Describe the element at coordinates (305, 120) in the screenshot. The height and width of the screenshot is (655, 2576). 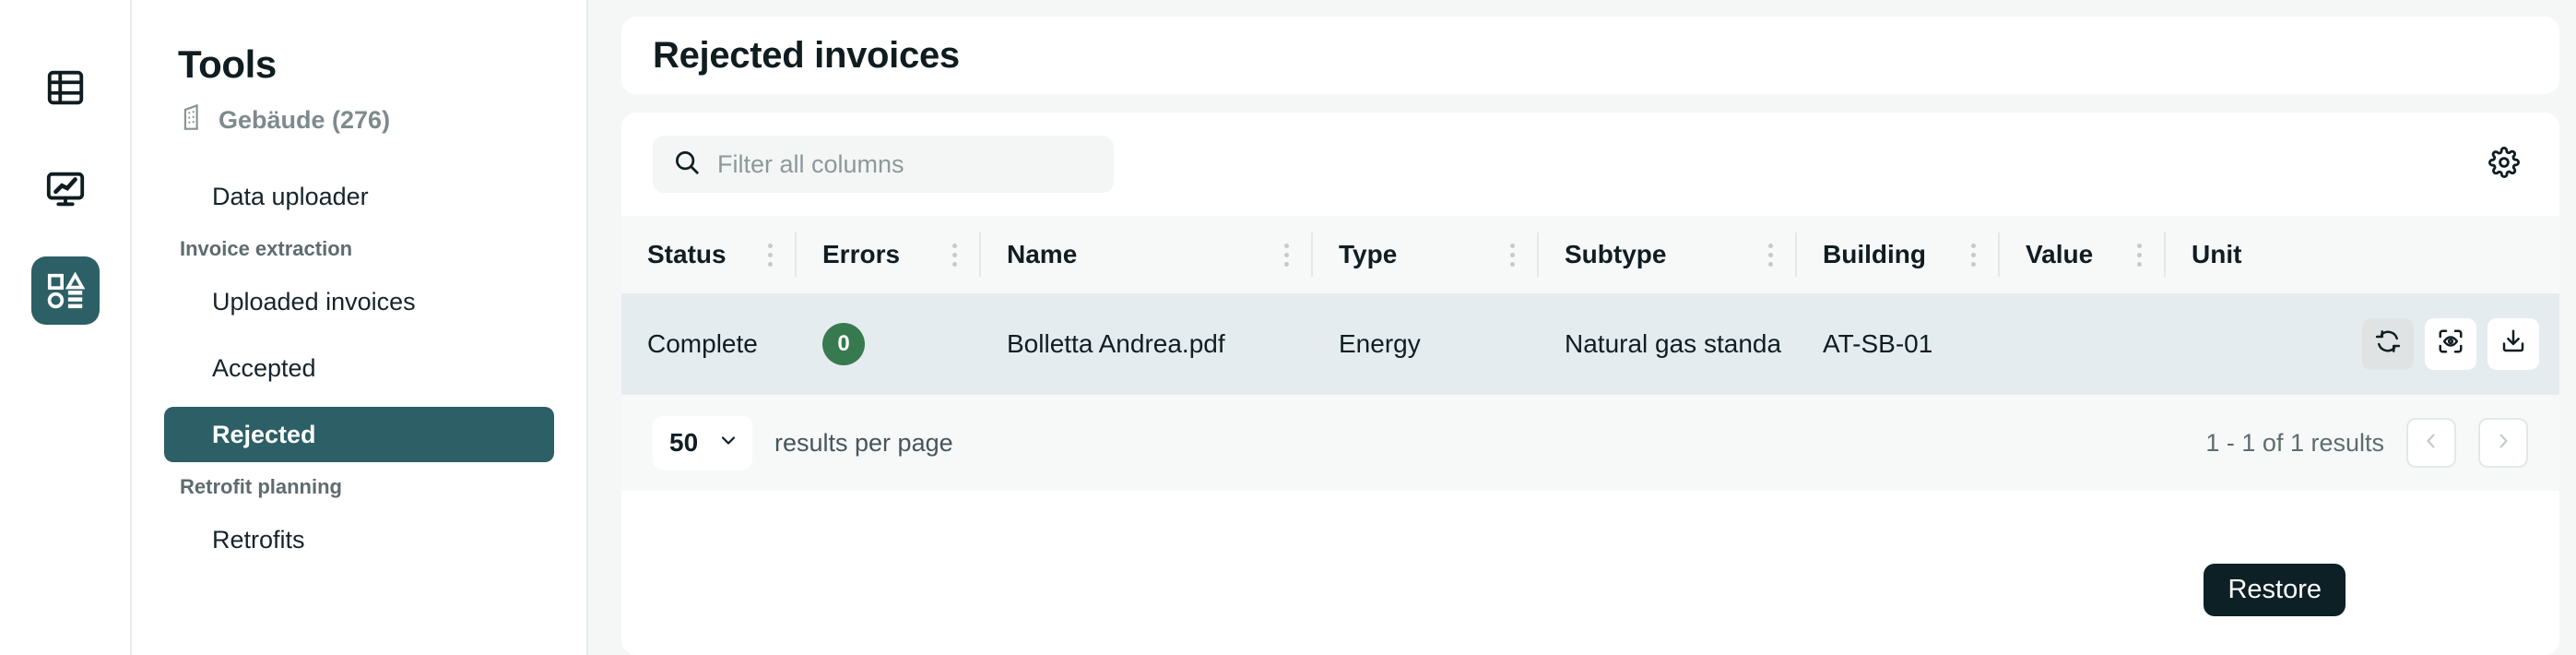
I see `sidebar-context-label: Gebäude (276)` at that location.